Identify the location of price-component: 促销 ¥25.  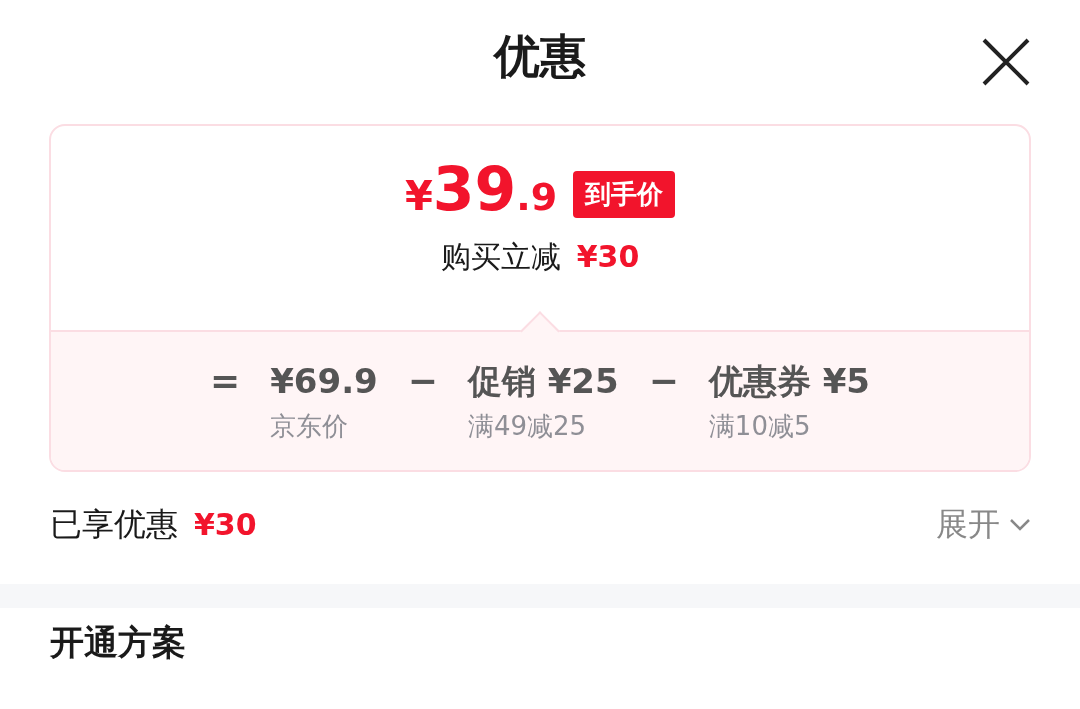
(543, 381).